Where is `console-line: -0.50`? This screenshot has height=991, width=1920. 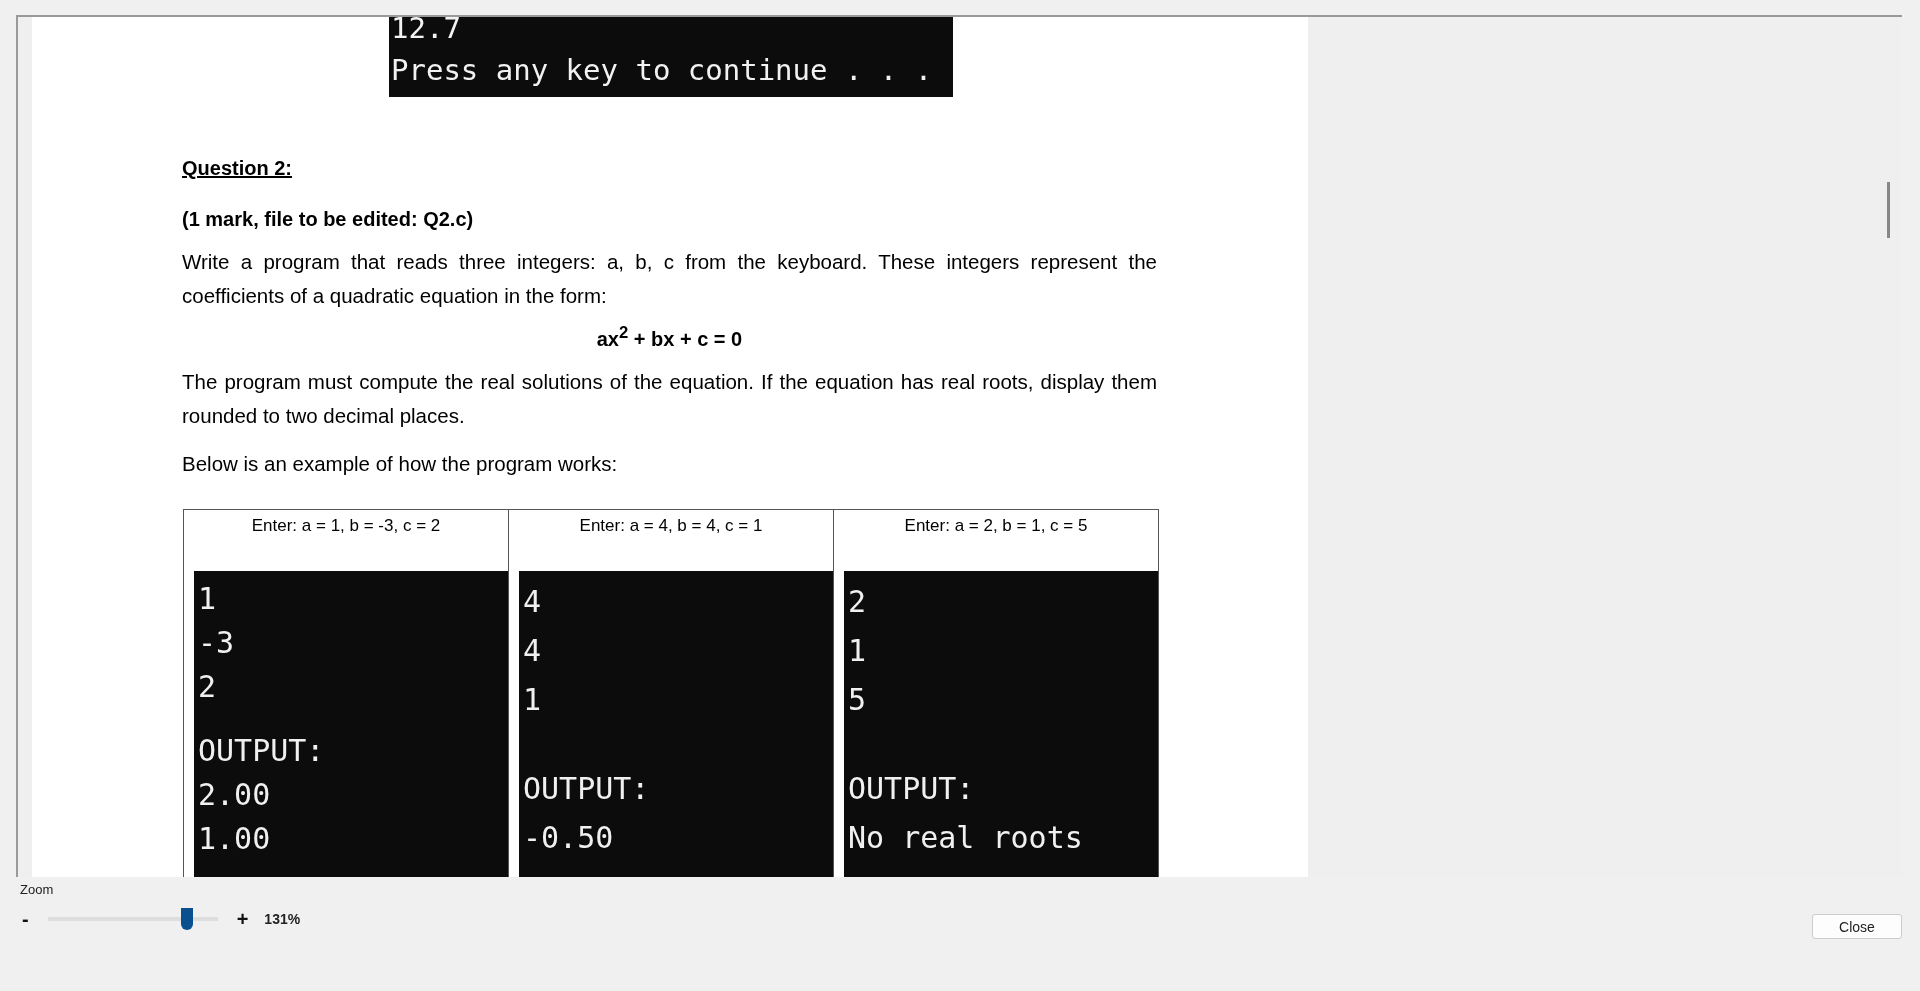 console-line: -0.50 is located at coordinates (569, 837).